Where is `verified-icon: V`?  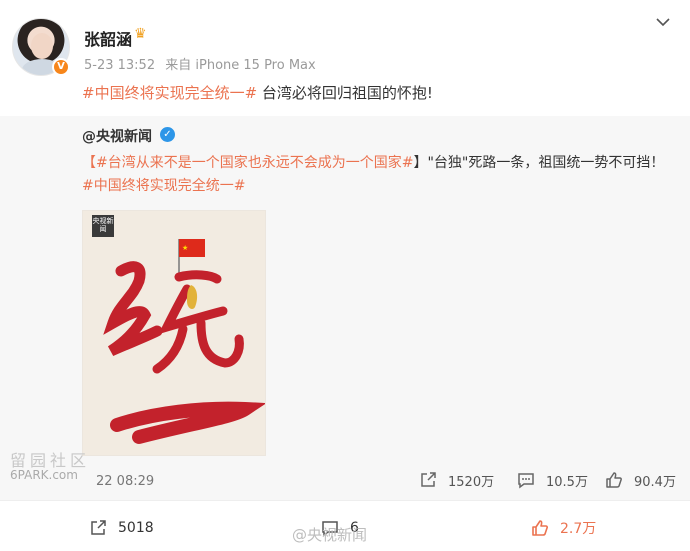
verified-icon: V is located at coordinates (61, 67).